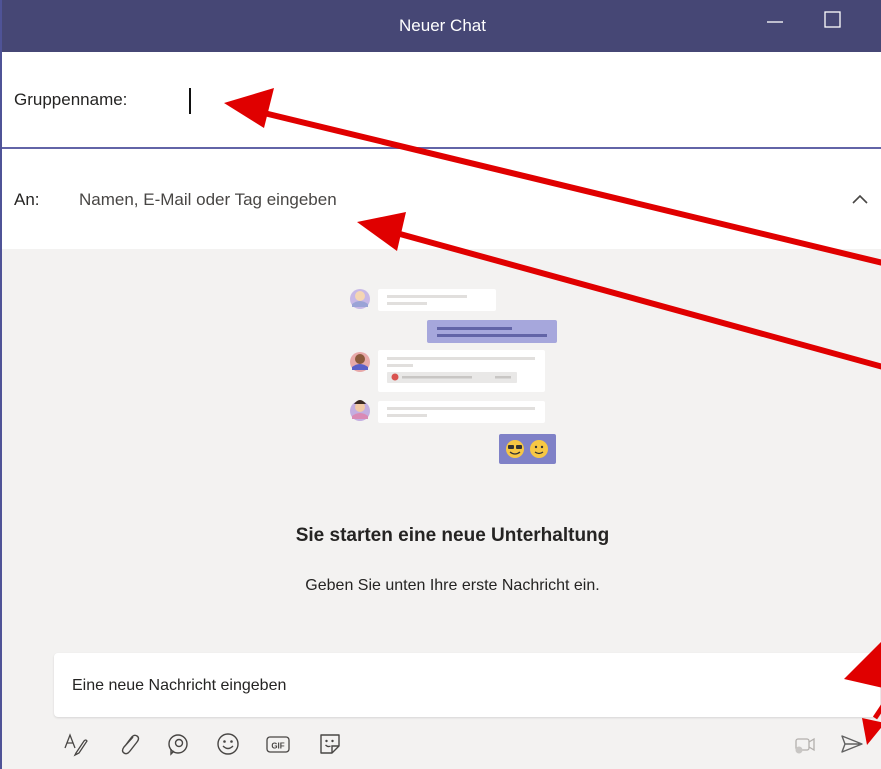 The height and width of the screenshot is (769, 881). I want to click on emoji-button, so click(228, 744).